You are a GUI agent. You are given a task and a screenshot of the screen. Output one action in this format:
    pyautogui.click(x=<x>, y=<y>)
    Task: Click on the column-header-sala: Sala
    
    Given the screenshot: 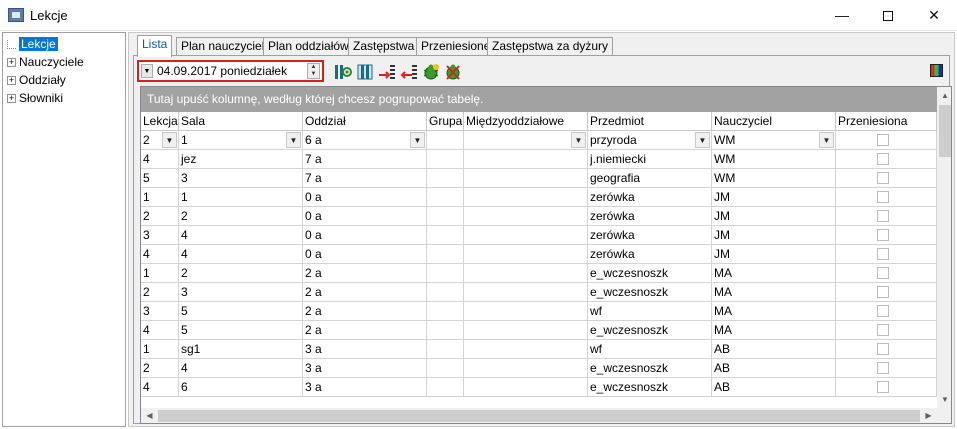 What is the action you would take?
    pyautogui.click(x=241, y=121)
    